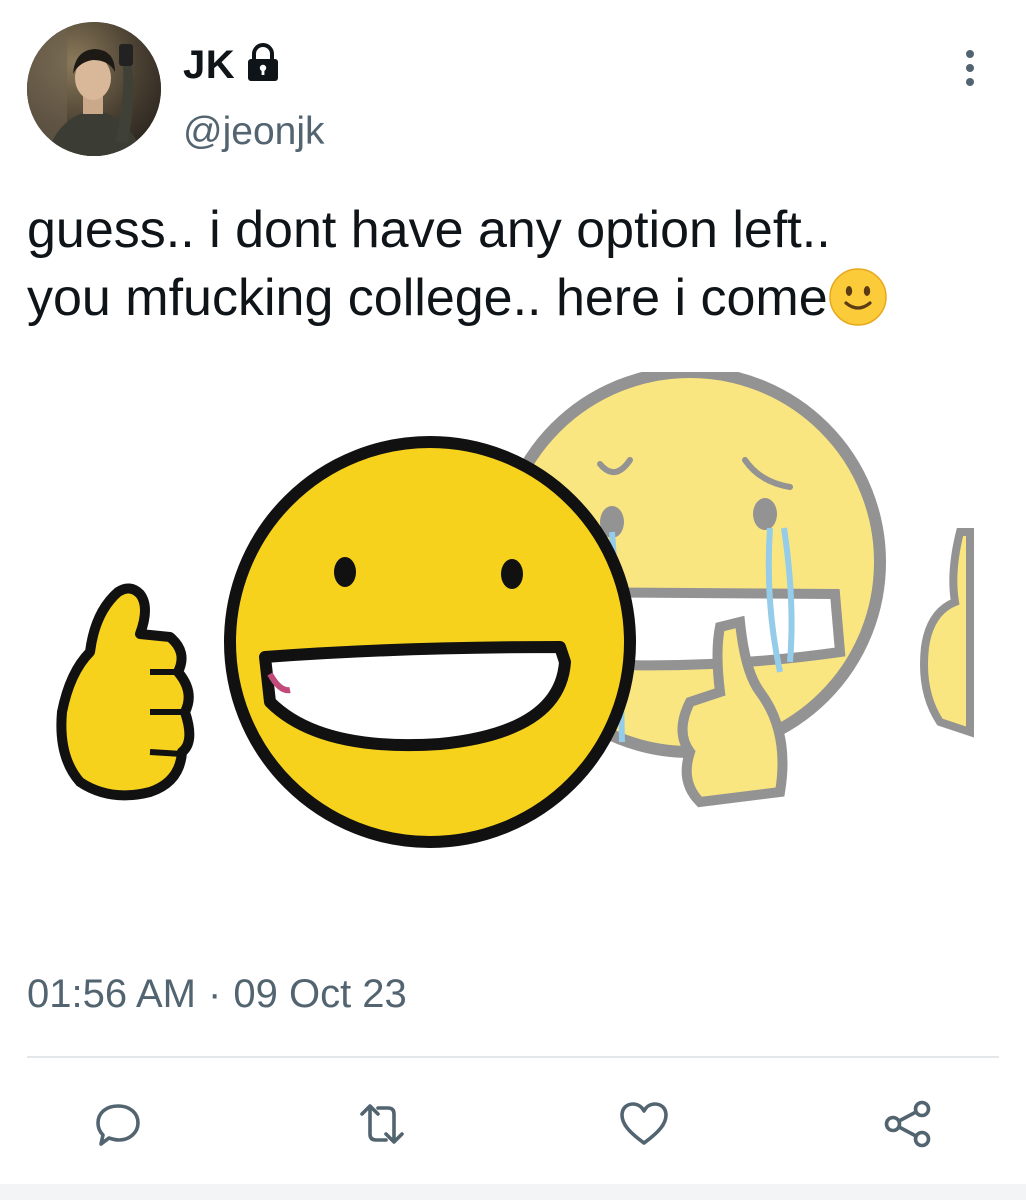  What do you see at coordinates (858, 297) in the screenshot?
I see `slightly-smiling-face-icon` at bounding box center [858, 297].